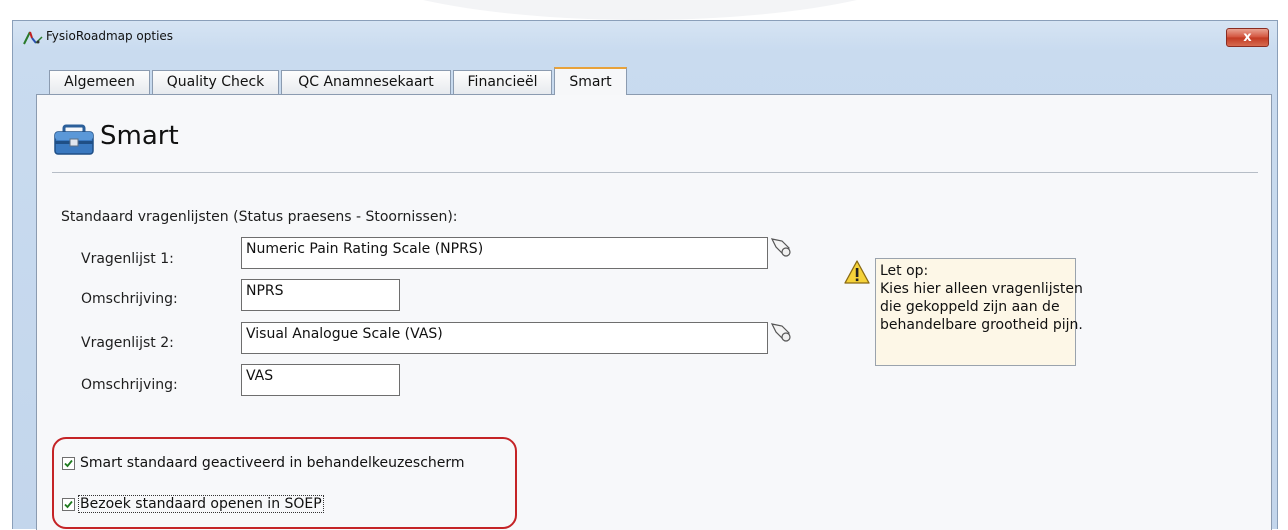 The height and width of the screenshot is (530, 1288). I want to click on bezoek-default-label: Bezoek standaard openen in SOEP, so click(201, 504).